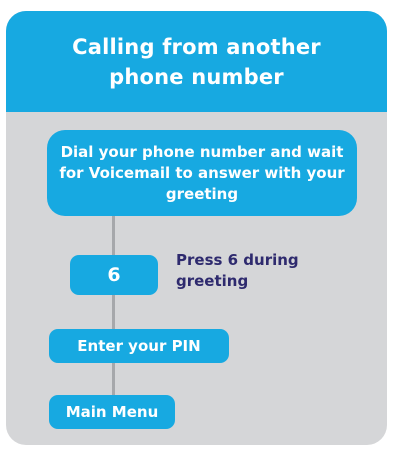 Image resolution: width=393 pixels, height=454 pixels. Describe the element at coordinates (237, 270) in the screenshot. I see `step-press-key-note: Press 6 during greeting` at that location.